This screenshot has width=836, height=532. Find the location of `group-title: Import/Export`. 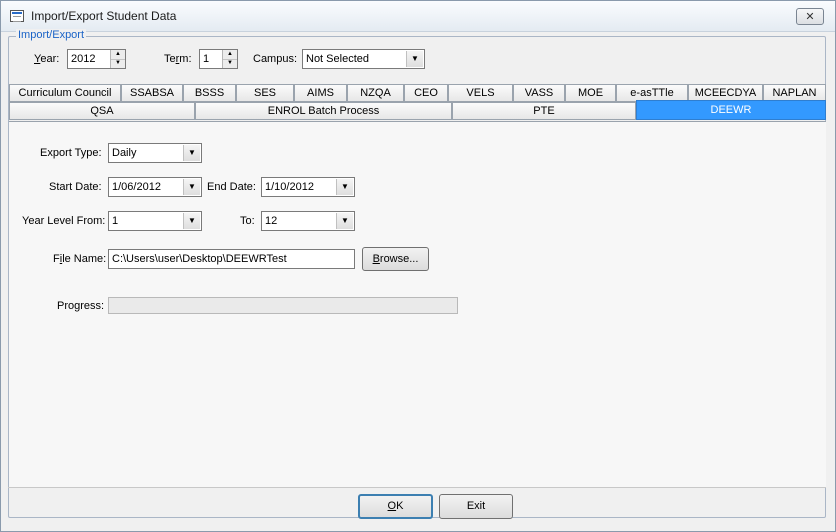

group-title: Import/Export is located at coordinates (51, 35).